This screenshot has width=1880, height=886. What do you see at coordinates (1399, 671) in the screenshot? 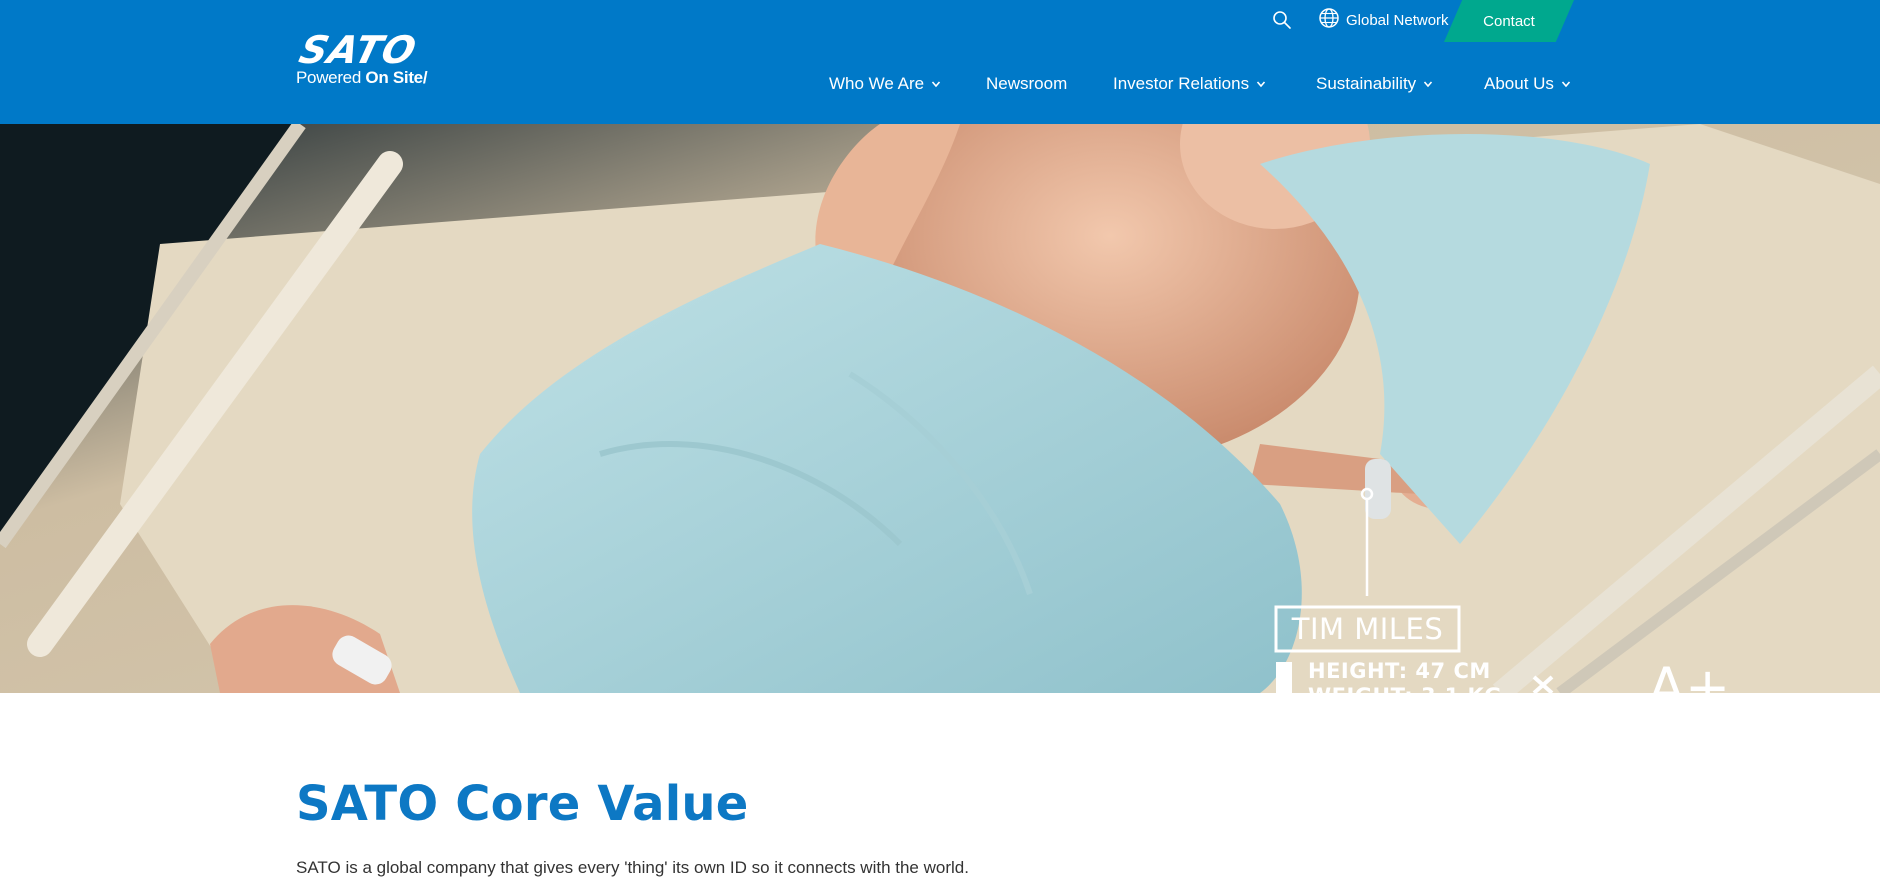
I see `hud-height-label: HEIGHT: 47 CM` at bounding box center [1399, 671].